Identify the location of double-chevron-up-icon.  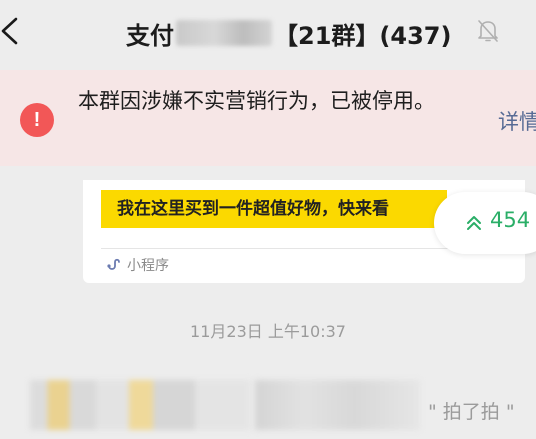
(474, 223).